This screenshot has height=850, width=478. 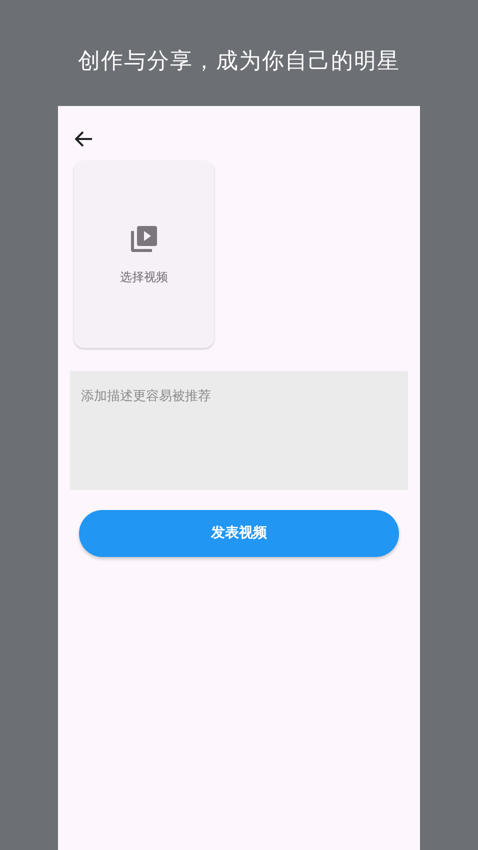 I want to click on headline: 创作与分享，成为你自己的明星, so click(x=239, y=62).